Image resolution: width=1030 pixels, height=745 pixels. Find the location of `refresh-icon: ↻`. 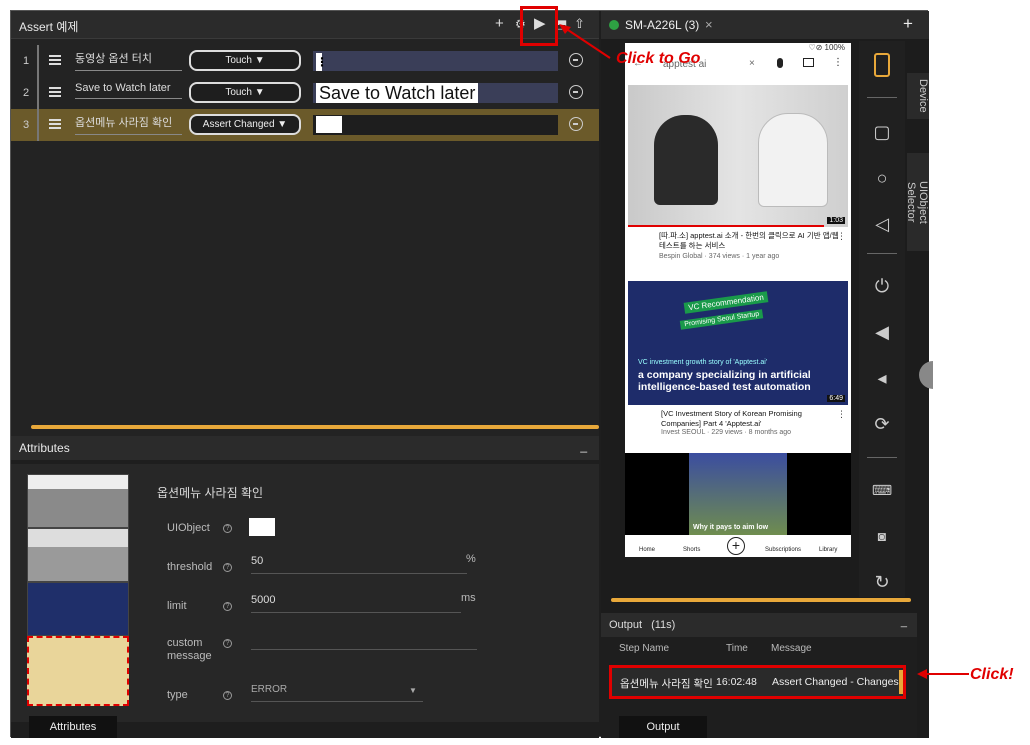

refresh-icon: ↻ is located at coordinates (882, 582).